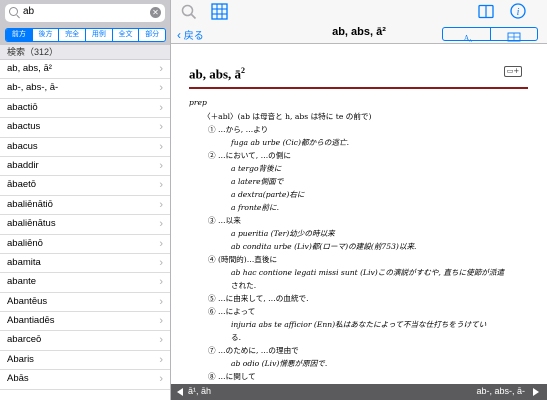  I want to click on headword-text: ab, abs, ā, so click(215, 74).